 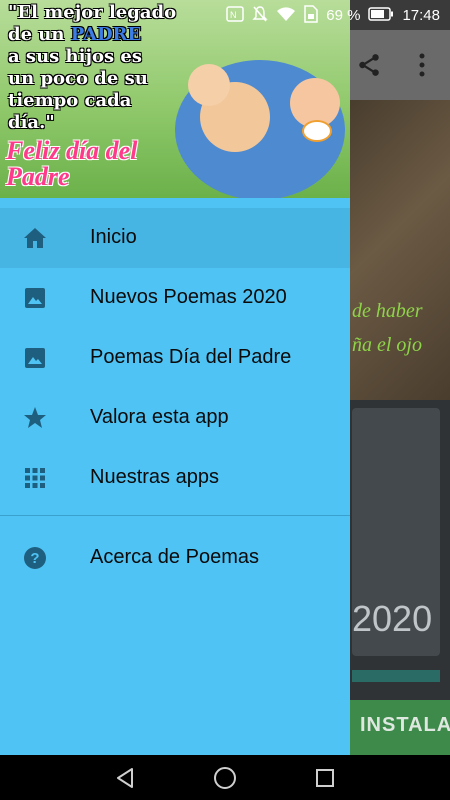 I want to click on help-icon: ?, so click(x=35, y=558).